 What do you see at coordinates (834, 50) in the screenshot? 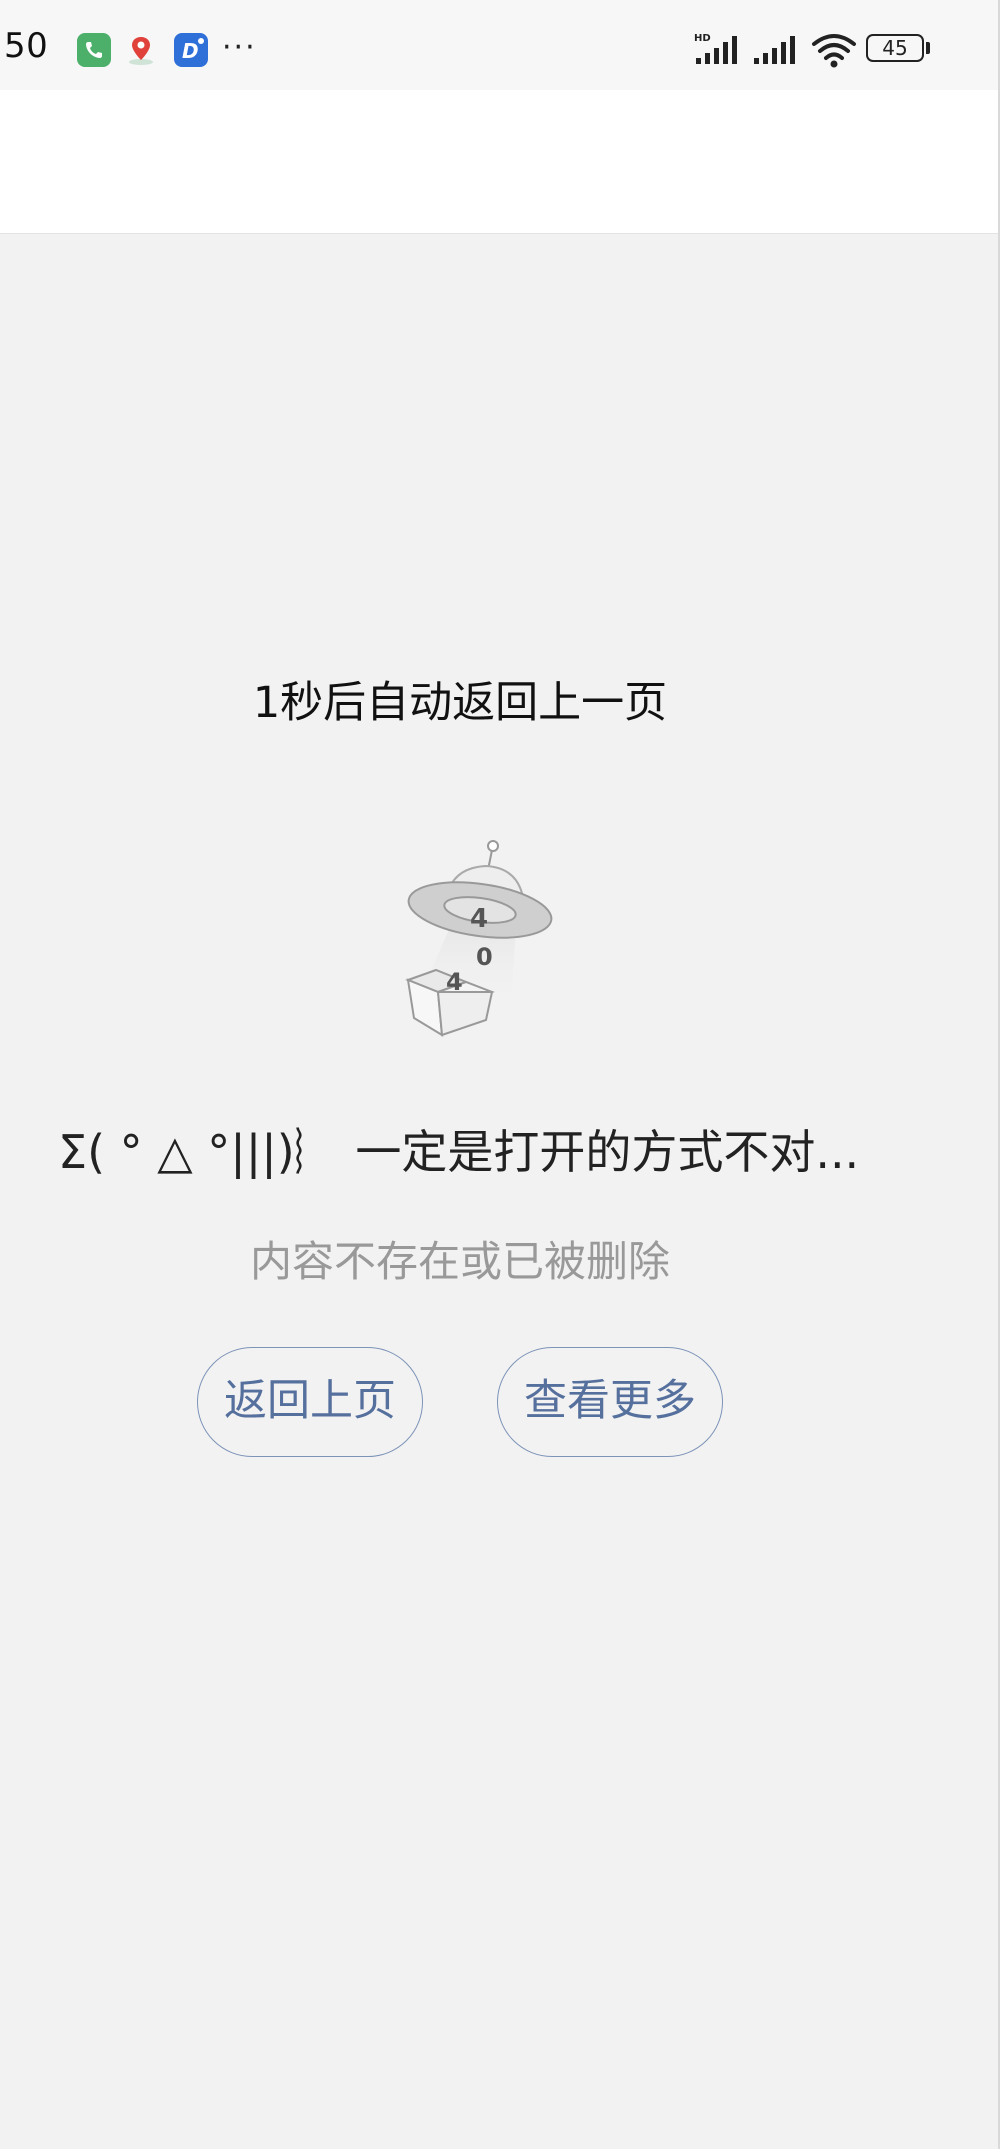
I see `wifi-icon` at bounding box center [834, 50].